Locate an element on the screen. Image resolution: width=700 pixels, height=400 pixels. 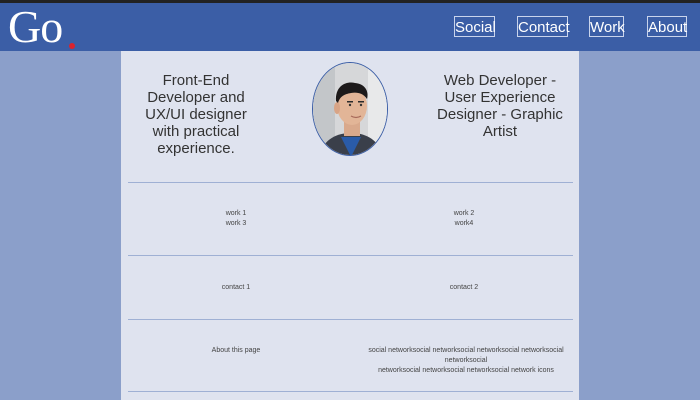
top-navbar: Go Social Contact Work About is located at coordinates (350, 27).